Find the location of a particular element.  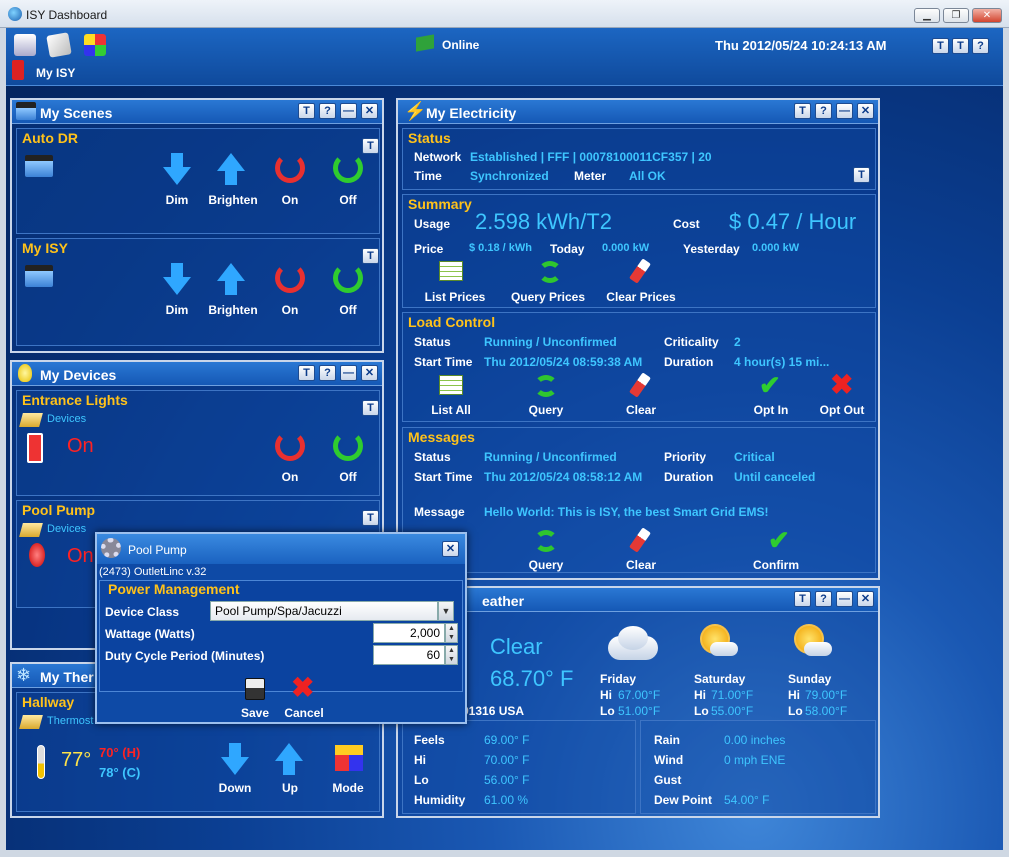

cancel-button: Cancel is located at coordinates (304, 713).